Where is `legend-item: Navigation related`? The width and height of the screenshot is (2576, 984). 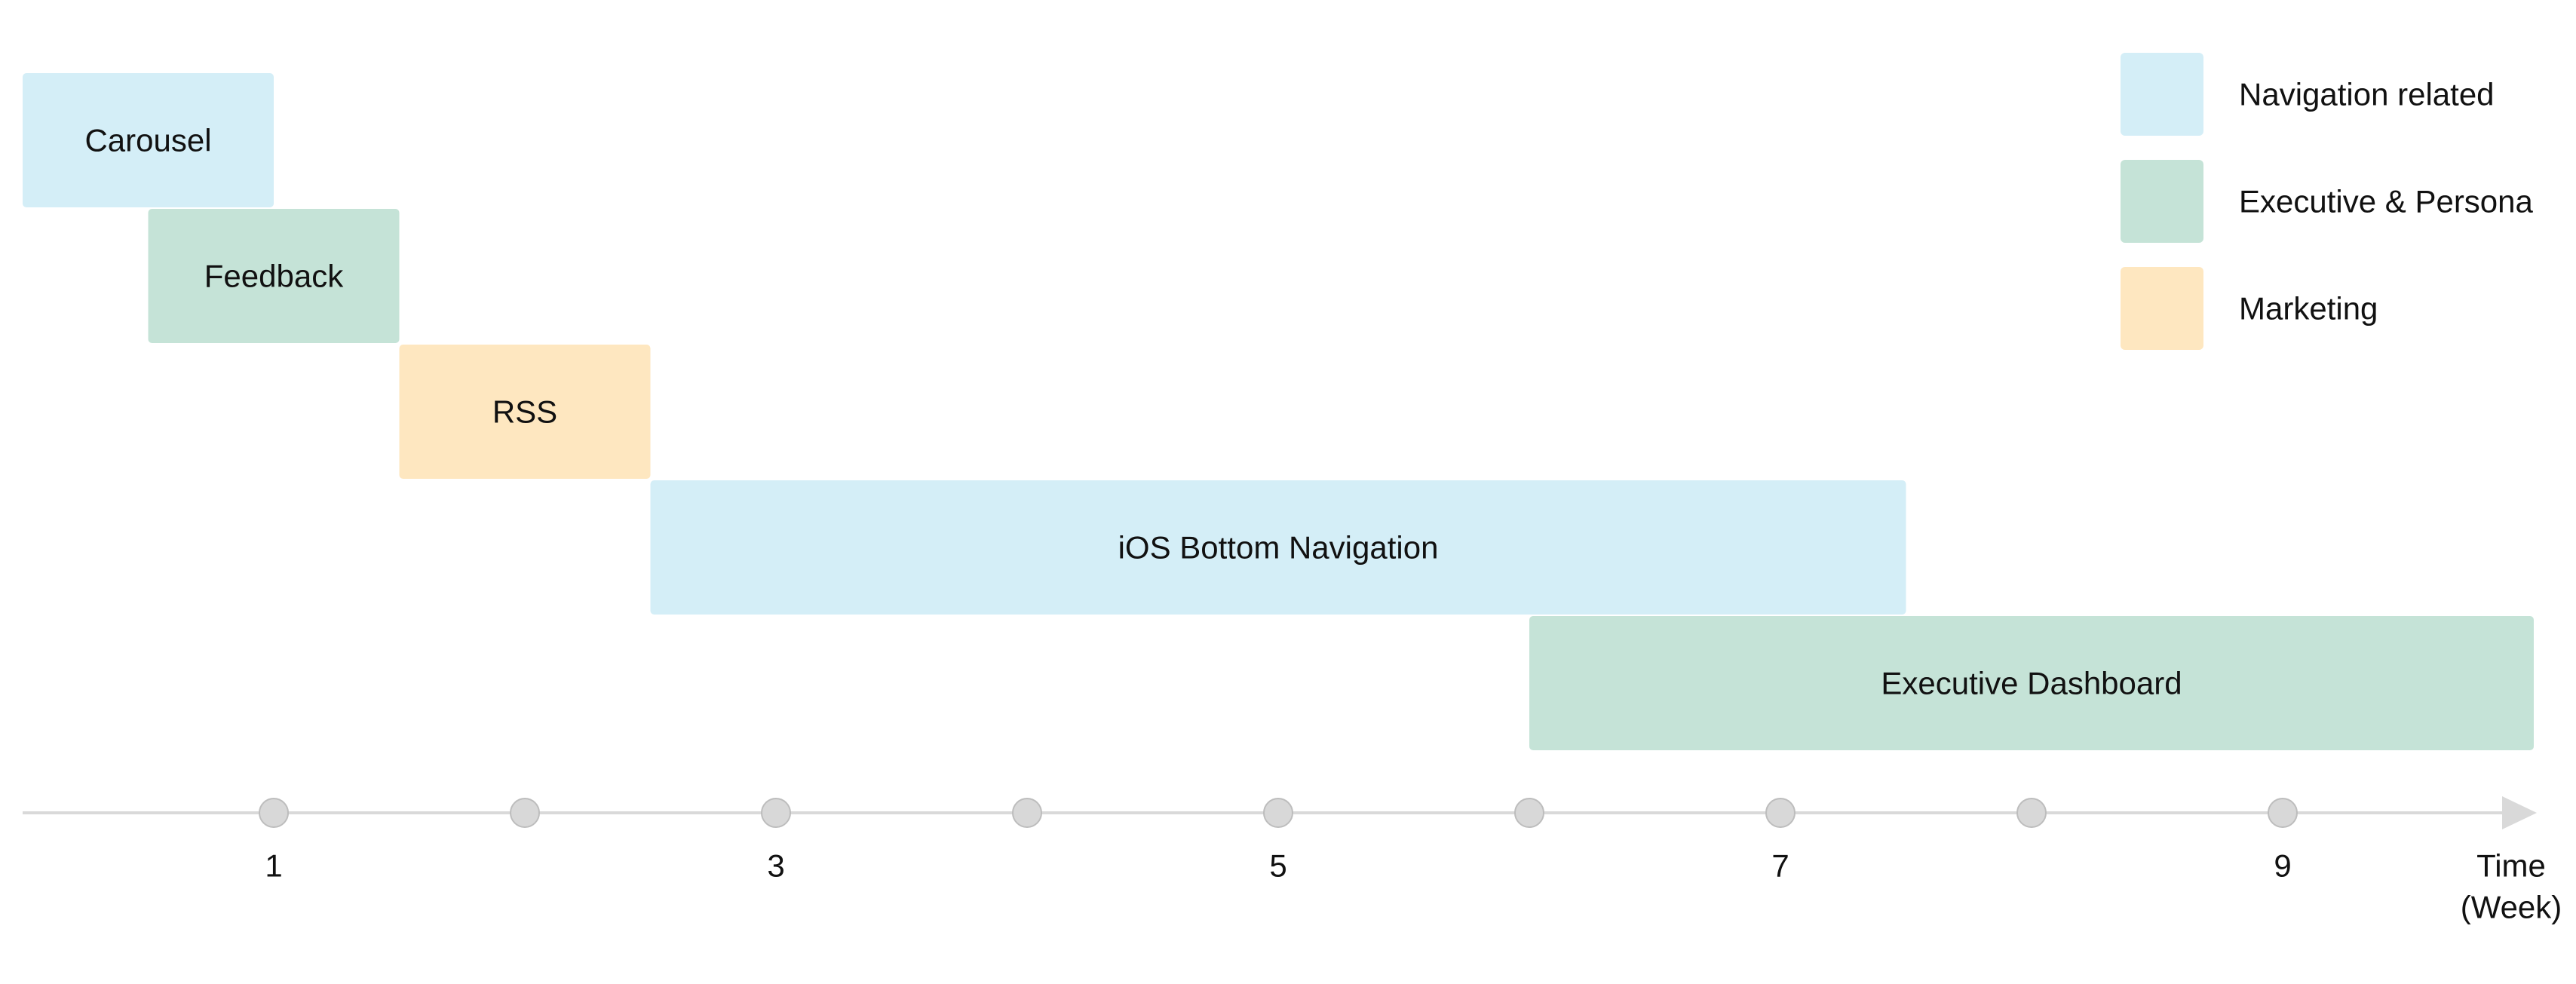
legend-item: Navigation related is located at coordinates (2308, 94).